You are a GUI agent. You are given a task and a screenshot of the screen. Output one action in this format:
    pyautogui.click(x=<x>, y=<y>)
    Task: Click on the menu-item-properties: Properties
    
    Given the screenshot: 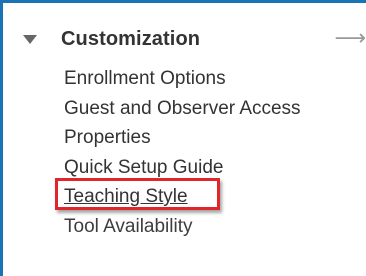 What is the action you would take?
    pyautogui.click(x=182, y=138)
    